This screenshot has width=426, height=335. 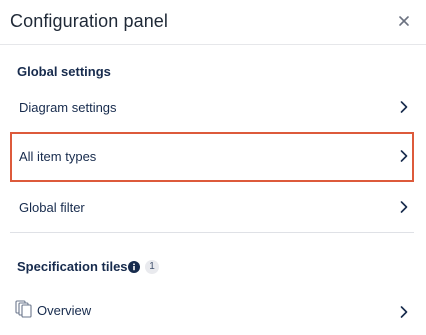 What do you see at coordinates (72, 266) in the screenshot?
I see `specification-tiles-heading: Specification tiles` at bounding box center [72, 266].